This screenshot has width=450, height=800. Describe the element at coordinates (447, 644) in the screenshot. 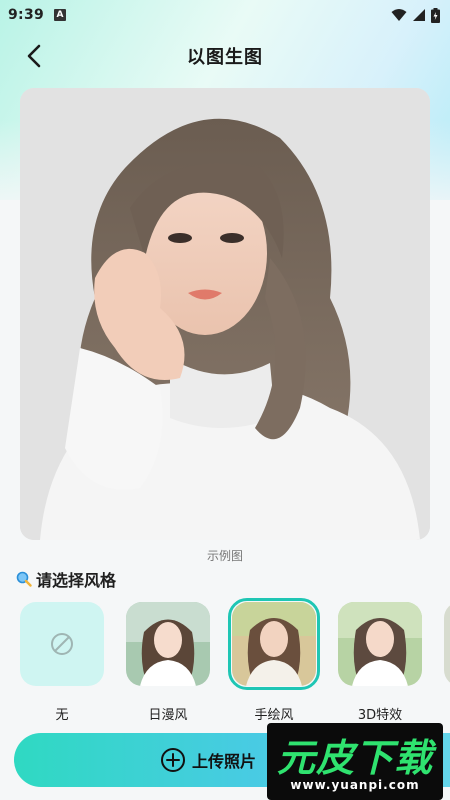

I see `style-thumb-next` at that location.